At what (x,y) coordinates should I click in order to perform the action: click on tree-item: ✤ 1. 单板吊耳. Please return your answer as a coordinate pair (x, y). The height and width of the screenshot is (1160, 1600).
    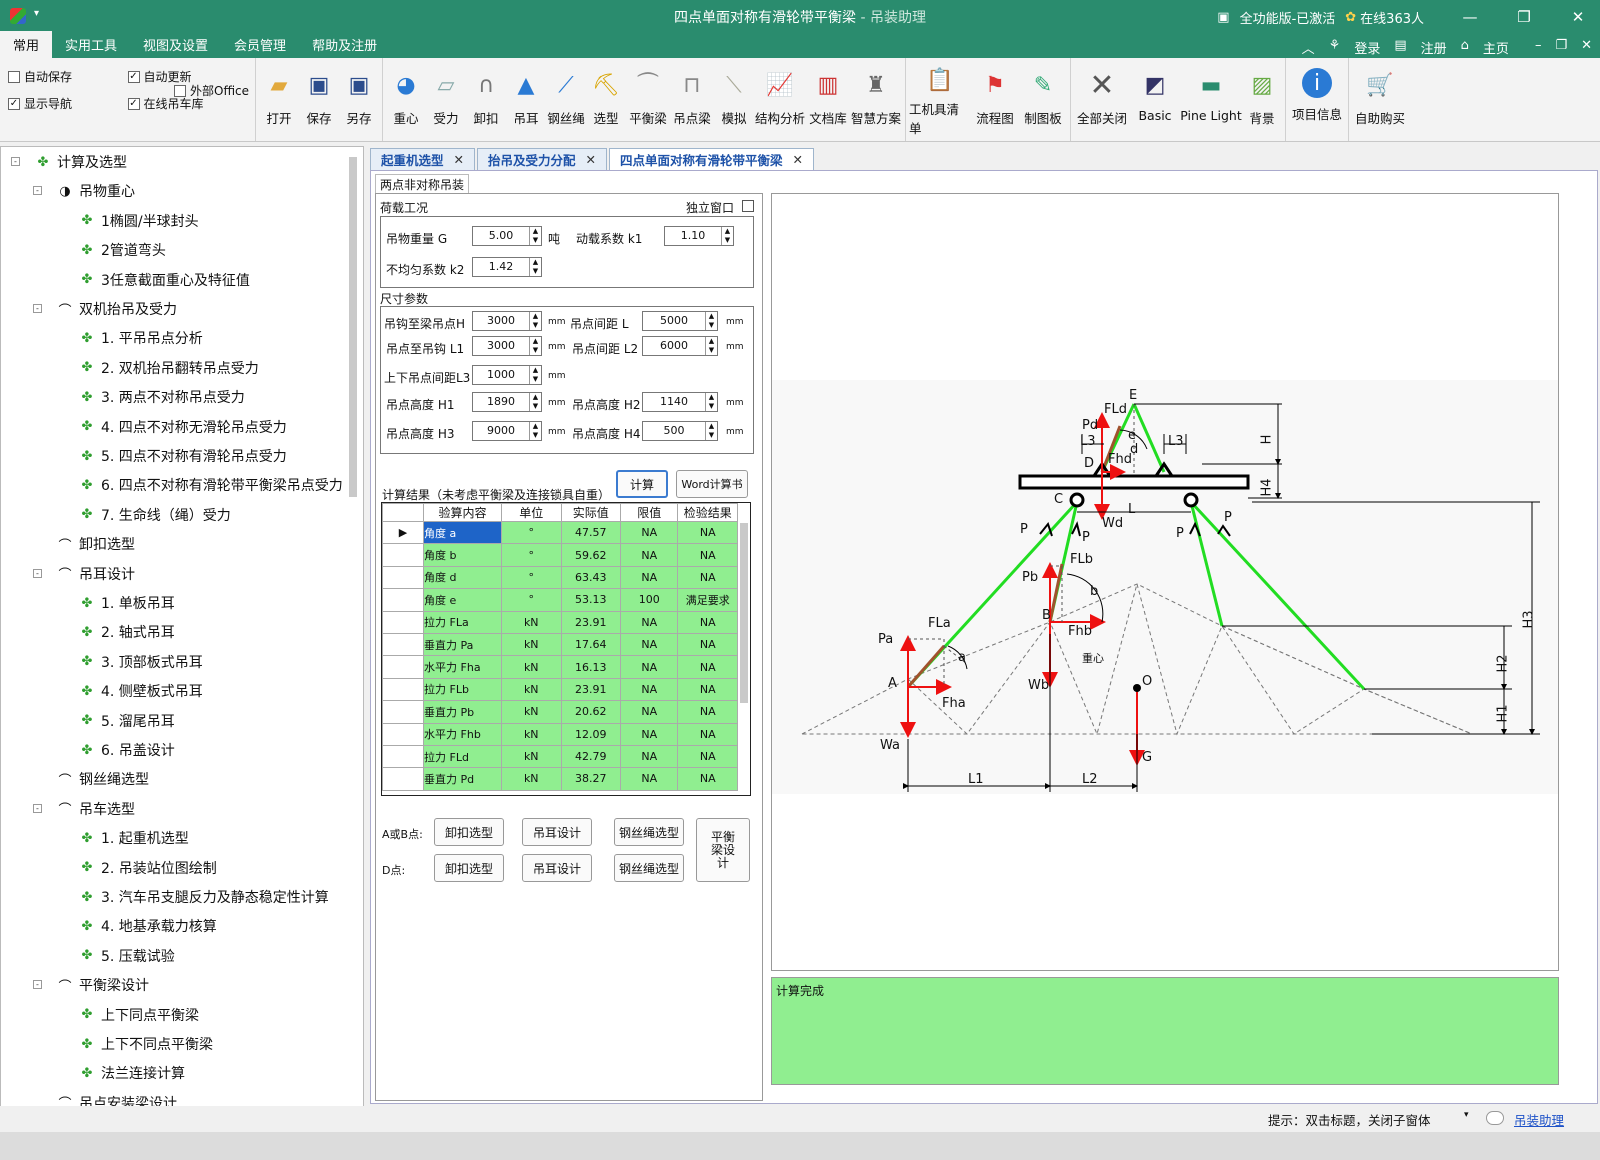
    Looking at the image, I should click on (126, 603).